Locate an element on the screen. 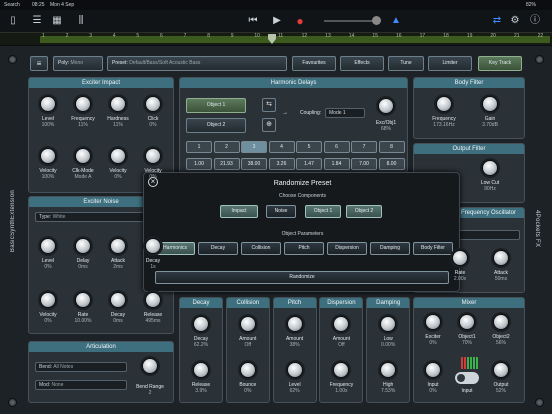  param-harmonics-button: Harmonics is located at coordinates (175, 248).